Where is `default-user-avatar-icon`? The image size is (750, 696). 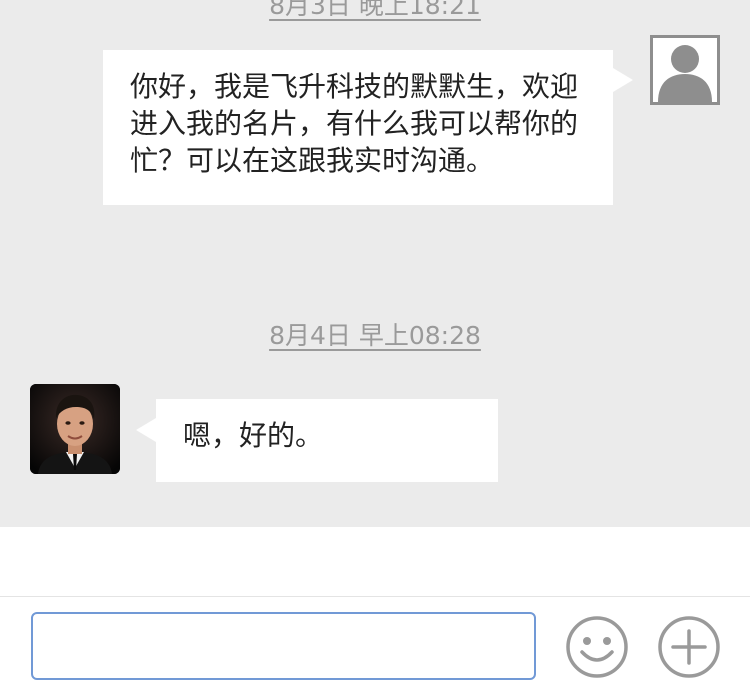 default-user-avatar-icon is located at coordinates (685, 73).